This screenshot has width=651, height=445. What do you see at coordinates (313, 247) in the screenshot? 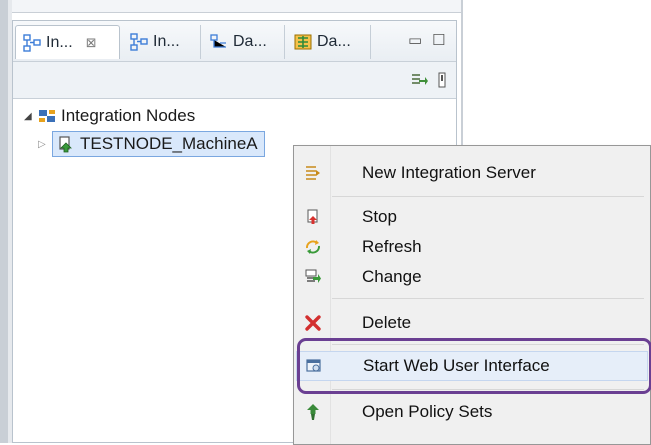
I see `refresh-icon` at bounding box center [313, 247].